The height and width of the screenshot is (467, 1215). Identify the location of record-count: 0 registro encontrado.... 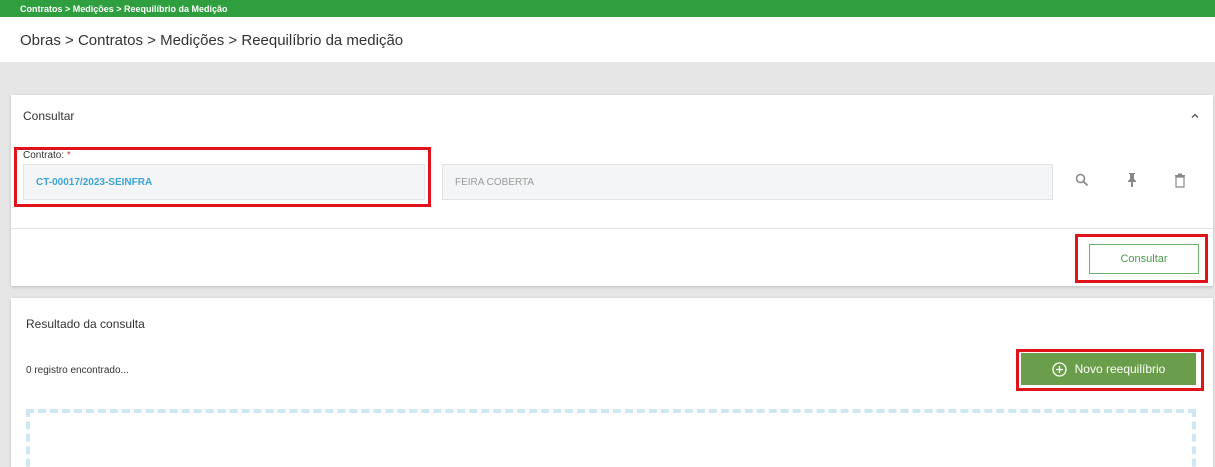
(77, 370).